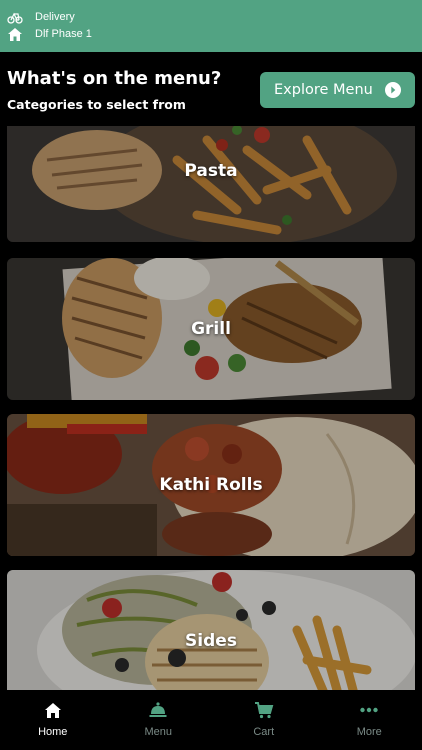 The width and height of the screenshot is (422, 750). I want to click on category-label: Pasta, so click(211, 171).